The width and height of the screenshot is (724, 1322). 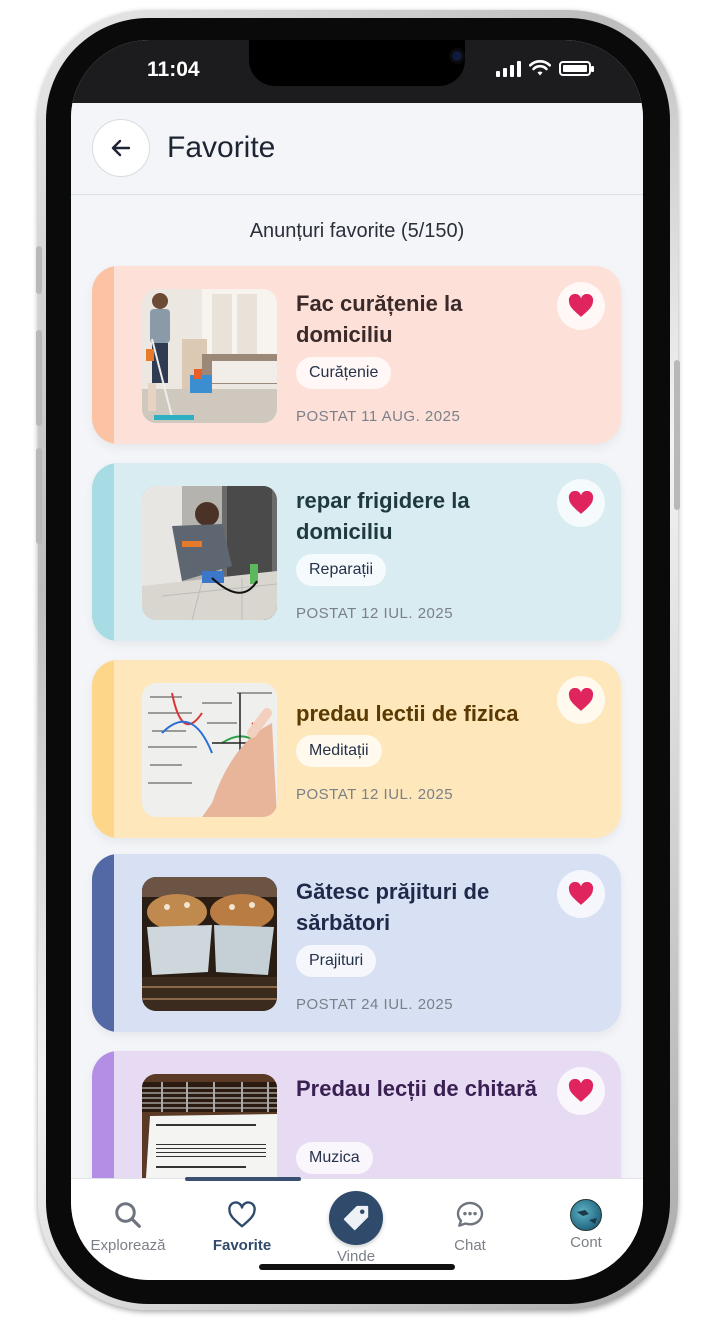 What do you see at coordinates (378, 416) in the screenshot?
I see `posted-date: POSTAT 11 AUG. 2025` at bounding box center [378, 416].